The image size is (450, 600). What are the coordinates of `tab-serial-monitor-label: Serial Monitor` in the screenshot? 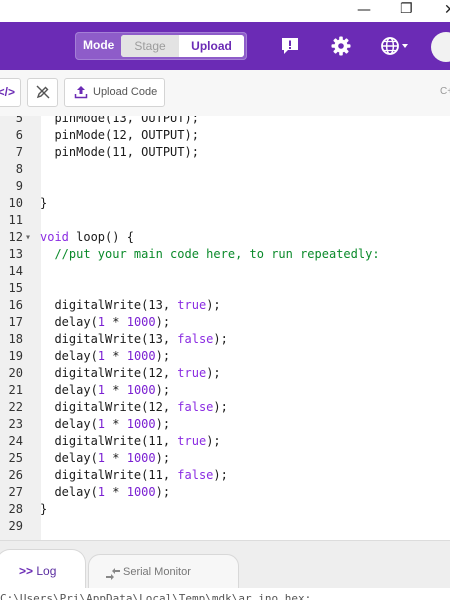 It's located at (157, 572).